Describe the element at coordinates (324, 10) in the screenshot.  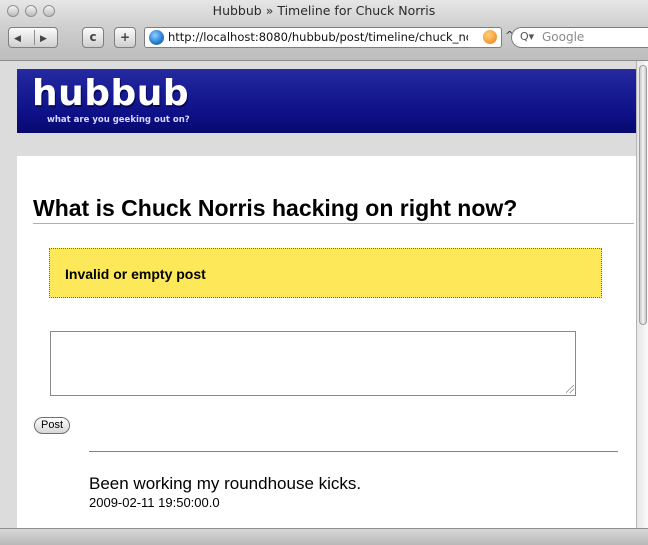
I see `window-title: Hubbub » Timeline for Chuck Norris` at that location.